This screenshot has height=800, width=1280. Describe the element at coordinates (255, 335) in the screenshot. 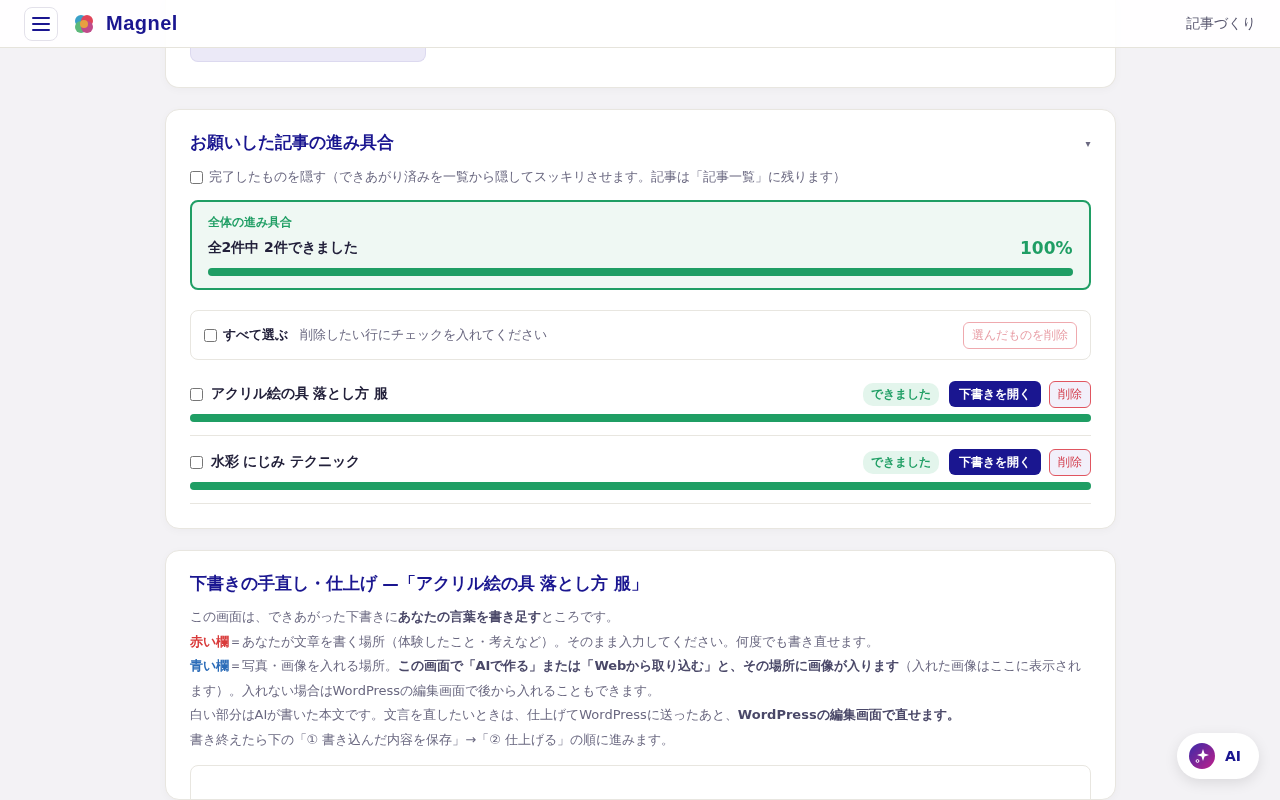

I see `select-all-label: すべて選ぶ` at that location.